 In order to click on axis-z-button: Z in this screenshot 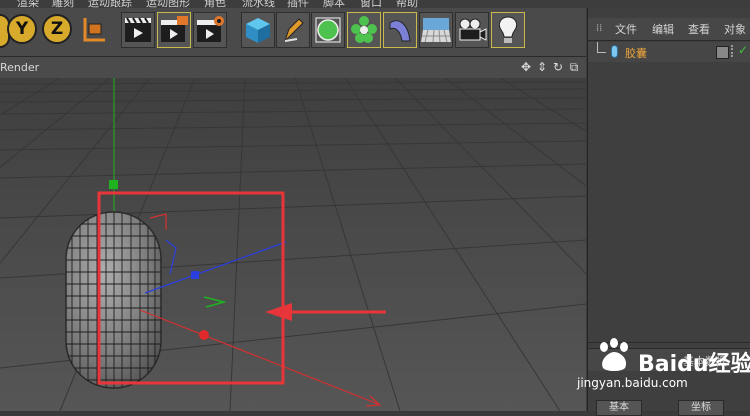, I will do `click(57, 29)`.